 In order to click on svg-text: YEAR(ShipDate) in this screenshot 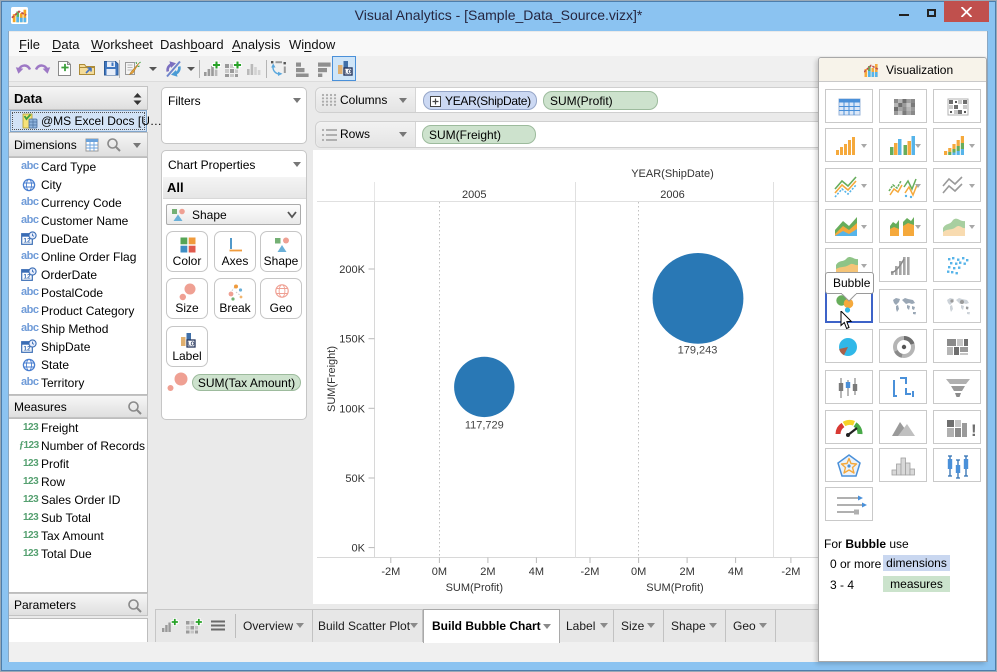, I will do `click(672, 174)`.